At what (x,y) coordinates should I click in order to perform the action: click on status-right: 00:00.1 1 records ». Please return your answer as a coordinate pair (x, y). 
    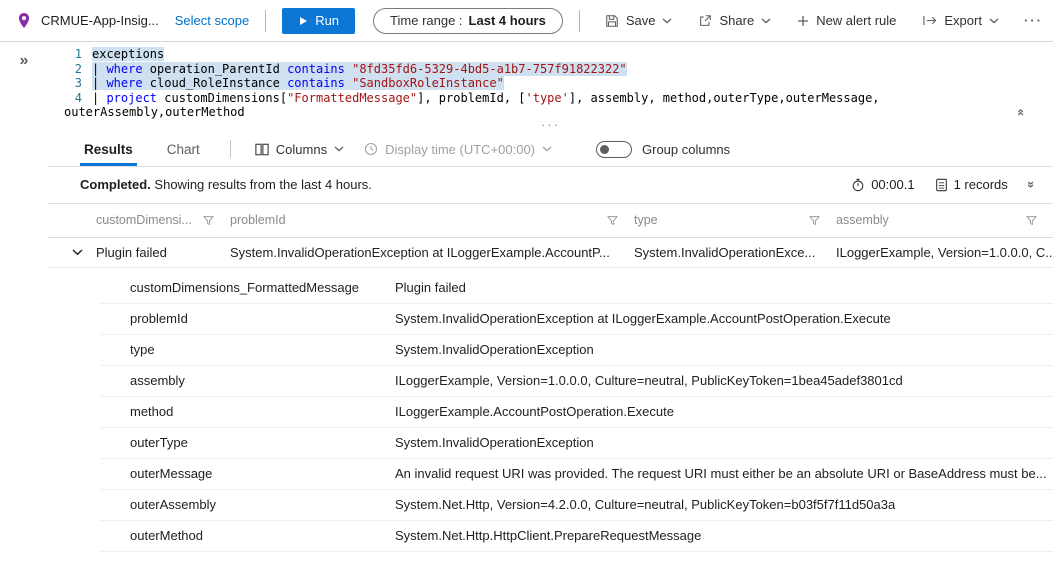
    Looking at the image, I should click on (945, 184).